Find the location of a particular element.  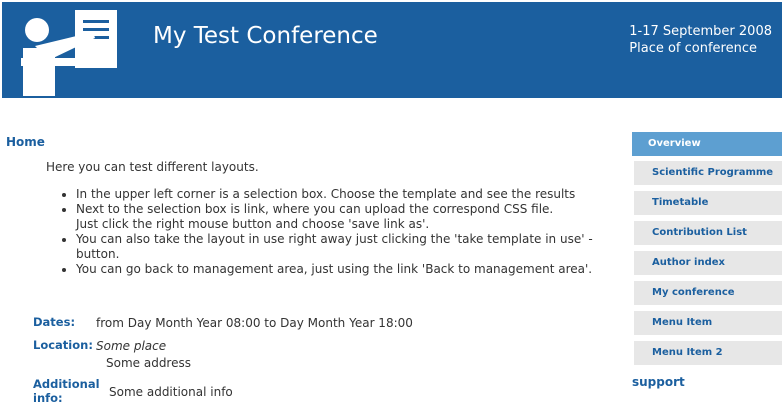

intro-text: Here you can test different layouts. is located at coordinates (152, 167).